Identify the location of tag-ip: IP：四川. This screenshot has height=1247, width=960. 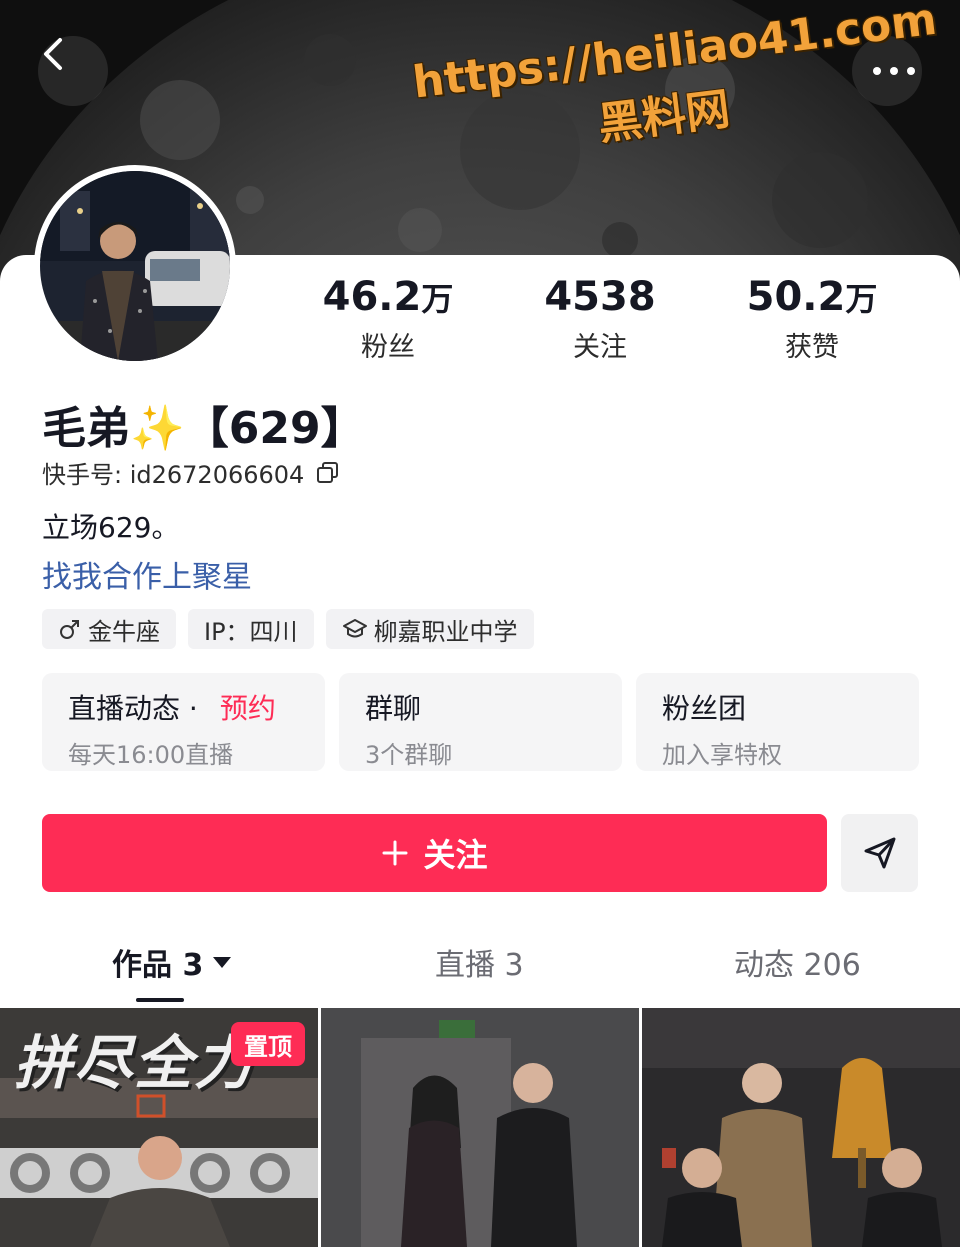
(251, 629).